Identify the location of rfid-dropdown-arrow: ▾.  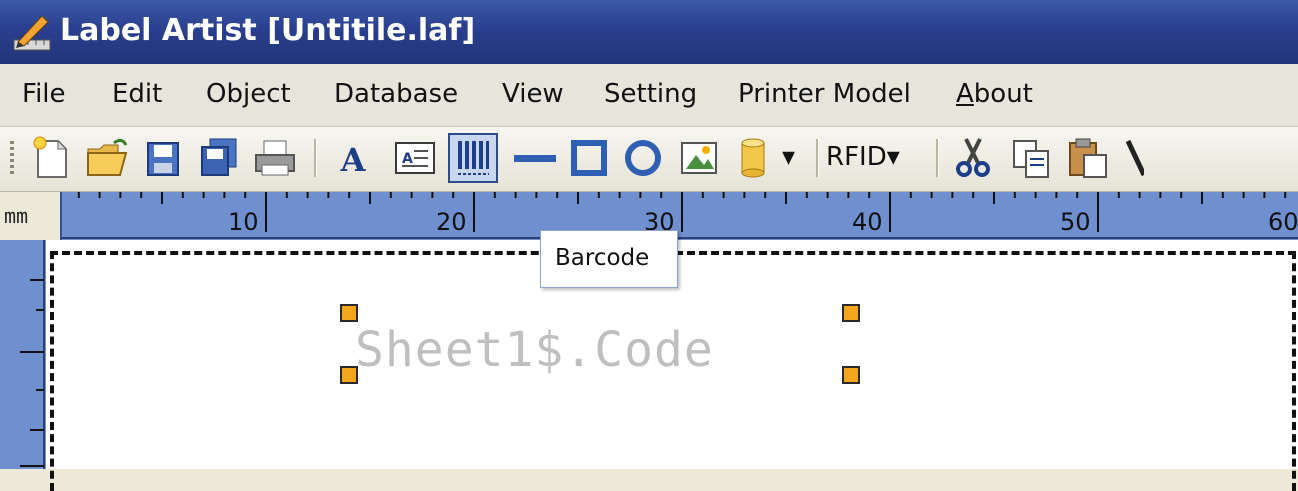
(893, 157).